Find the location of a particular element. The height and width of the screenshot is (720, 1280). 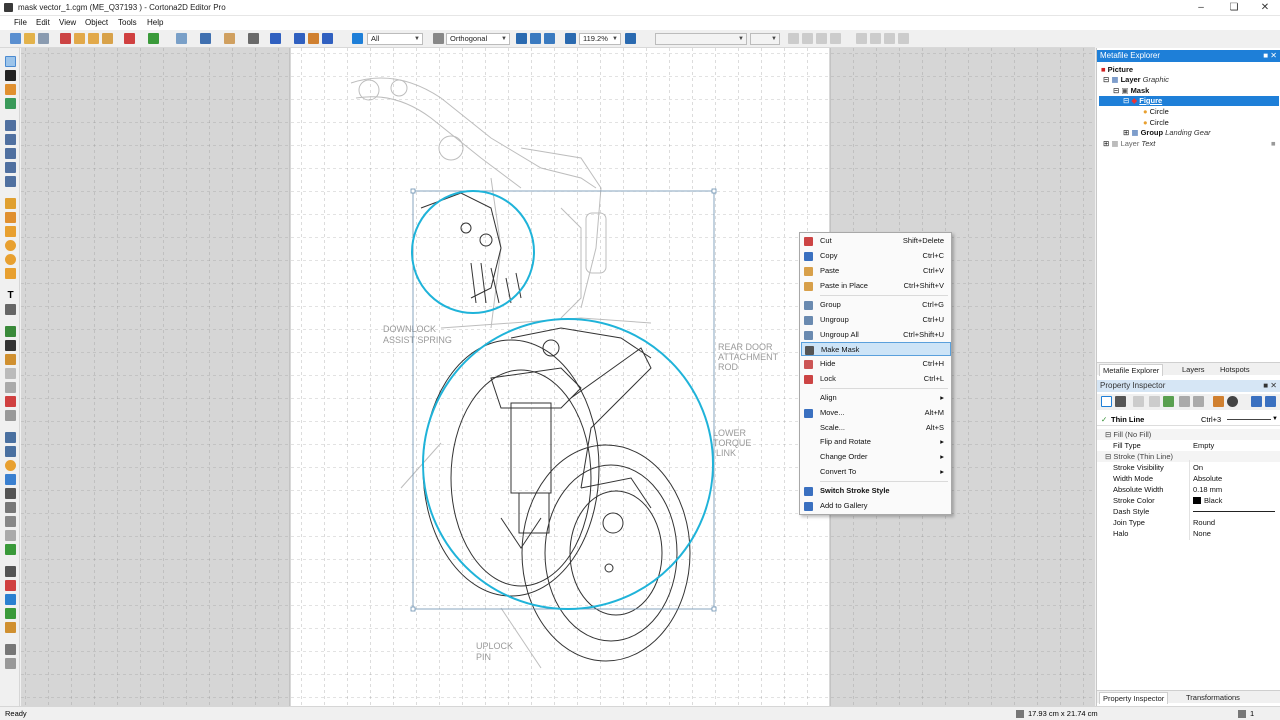

text-align-icon is located at coordinates (861, 38).